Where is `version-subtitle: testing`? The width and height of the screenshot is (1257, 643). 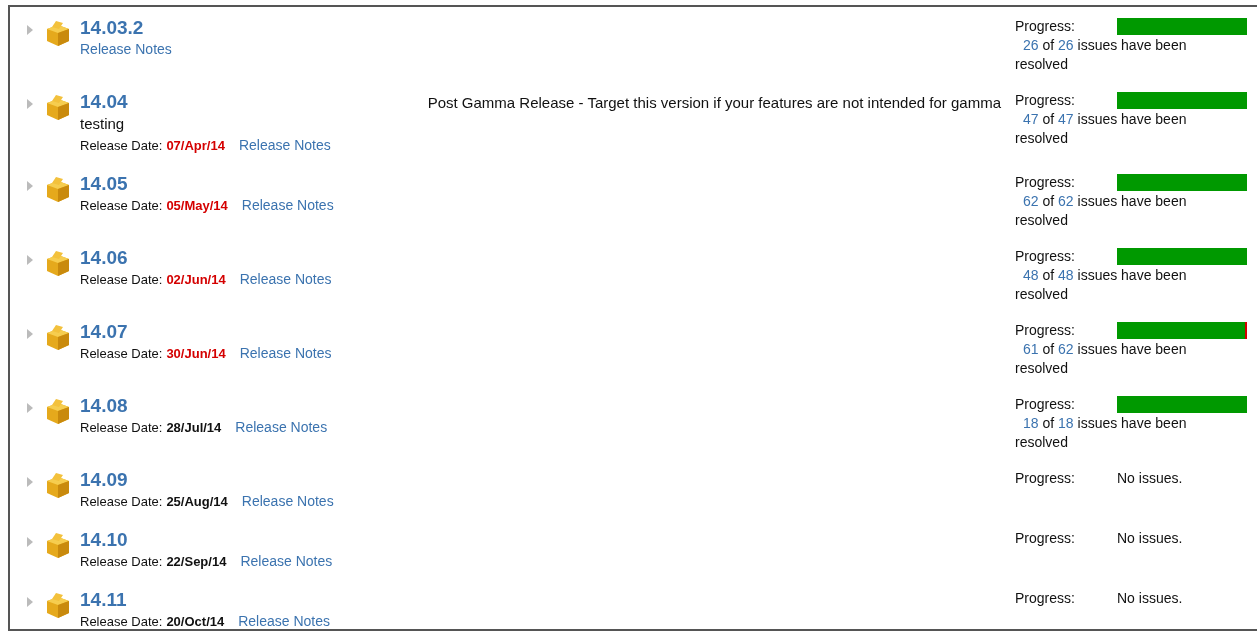
version-subtitle: testing is located at coordinates (103, 124).